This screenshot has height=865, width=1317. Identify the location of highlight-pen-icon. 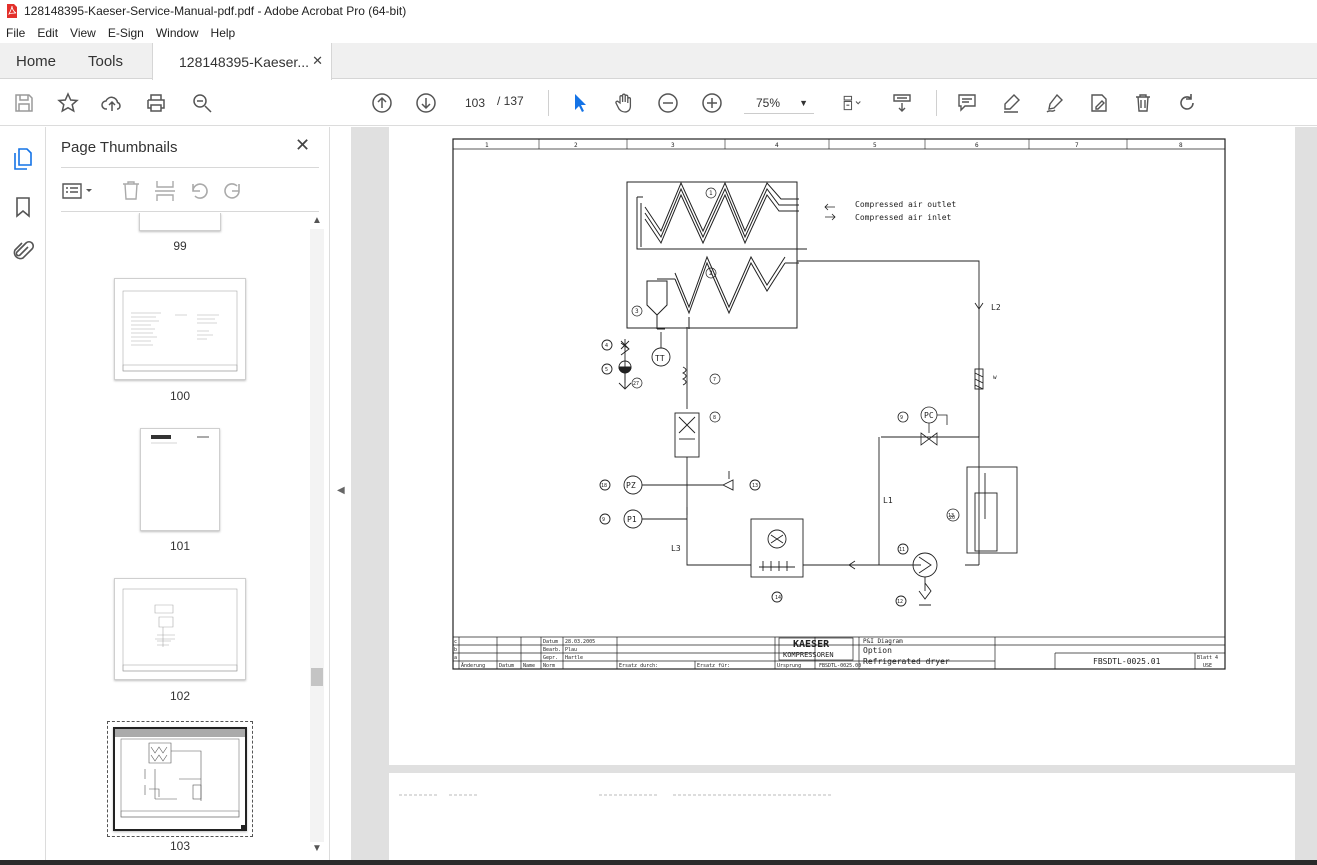
(1011, 103).